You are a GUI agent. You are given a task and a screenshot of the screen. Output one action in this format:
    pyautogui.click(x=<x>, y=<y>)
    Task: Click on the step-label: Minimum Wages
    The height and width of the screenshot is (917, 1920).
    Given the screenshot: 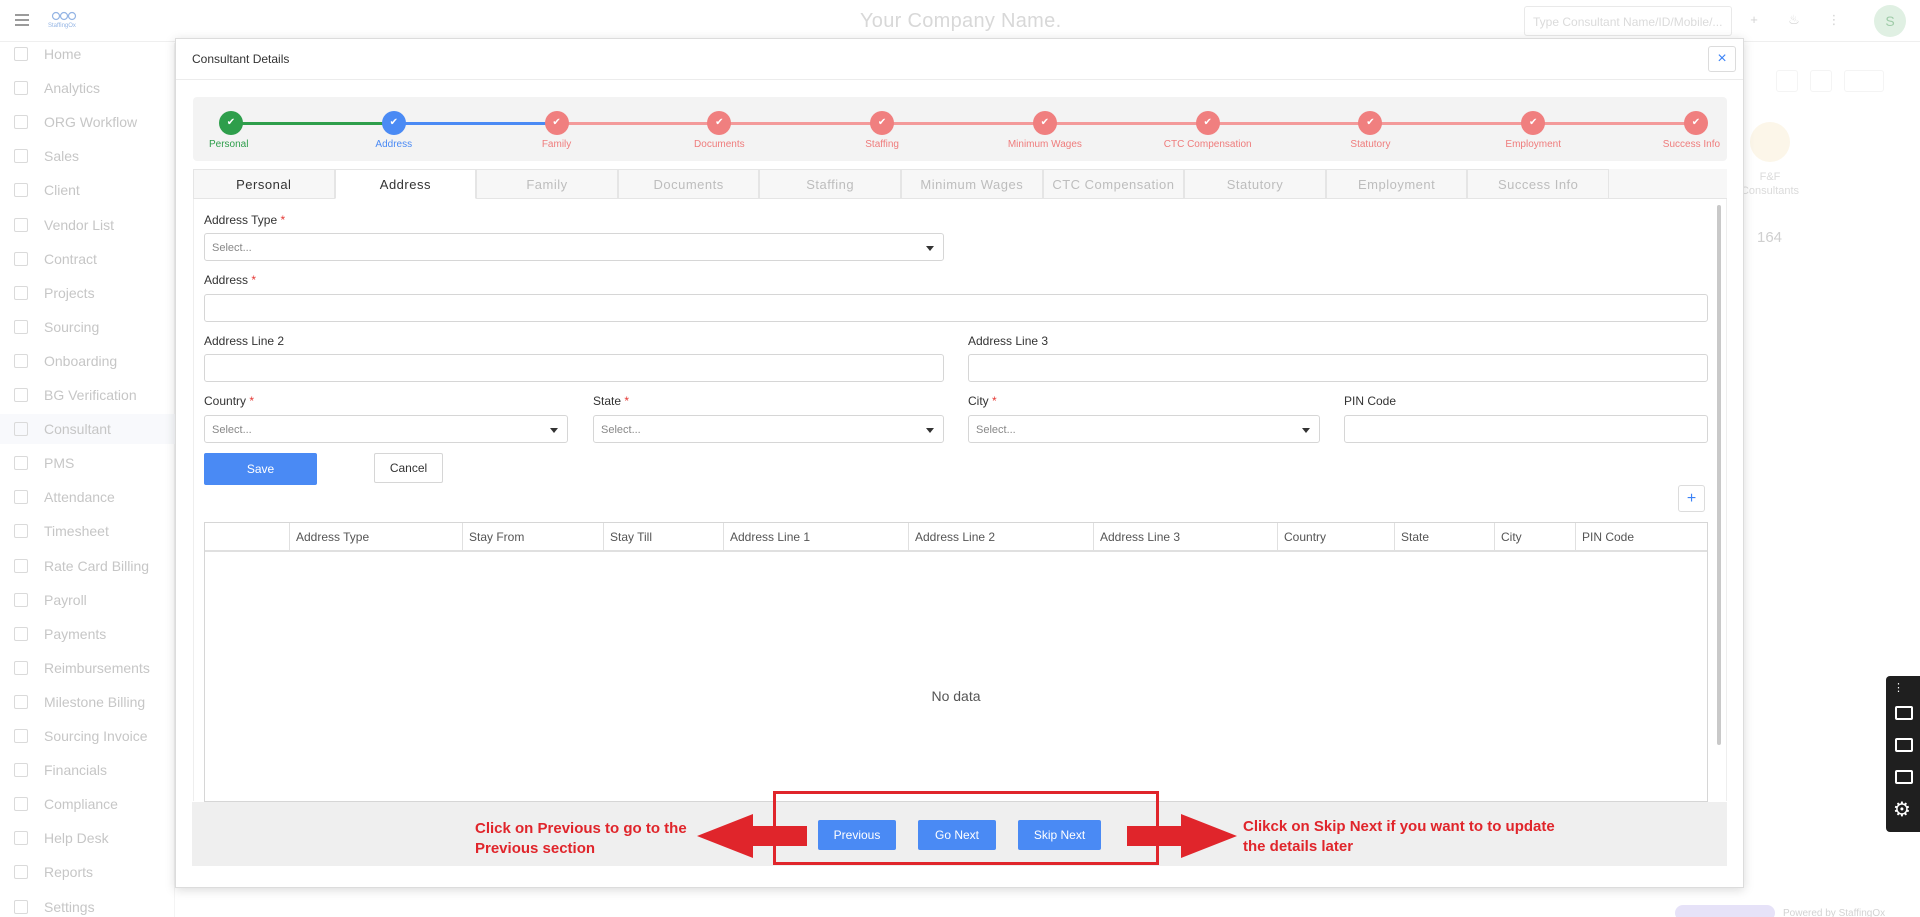 What is the action you would take?
    pyautogui.click(x=1044, y=144)
    